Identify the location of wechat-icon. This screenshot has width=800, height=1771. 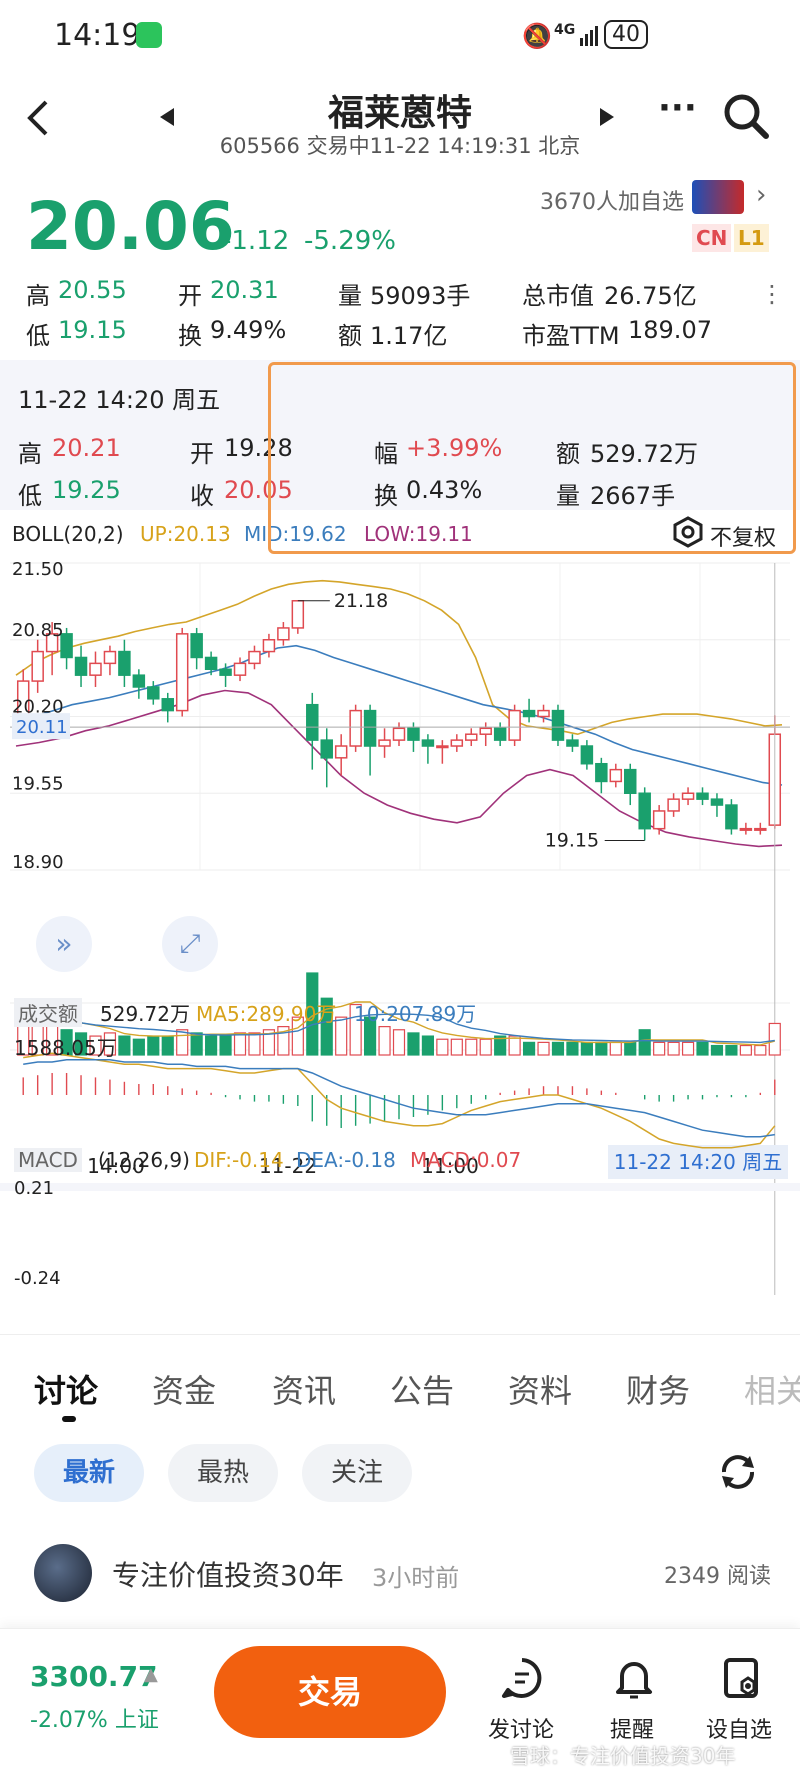
(149, 35).